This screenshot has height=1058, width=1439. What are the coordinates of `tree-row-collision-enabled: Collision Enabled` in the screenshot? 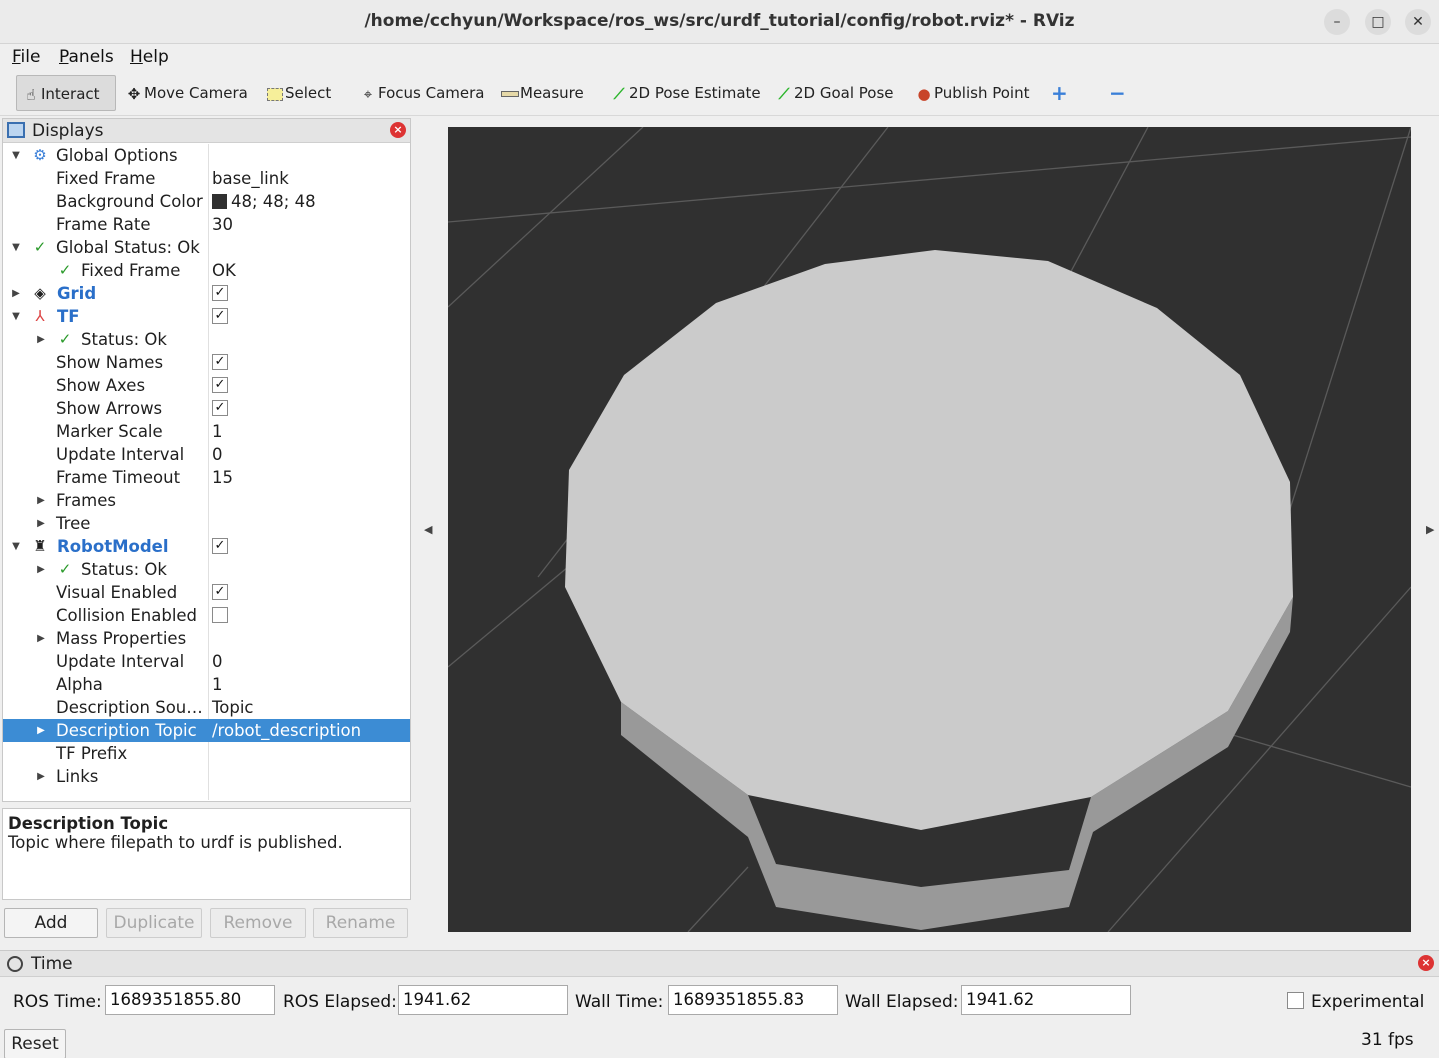 It's located at (206, 615).